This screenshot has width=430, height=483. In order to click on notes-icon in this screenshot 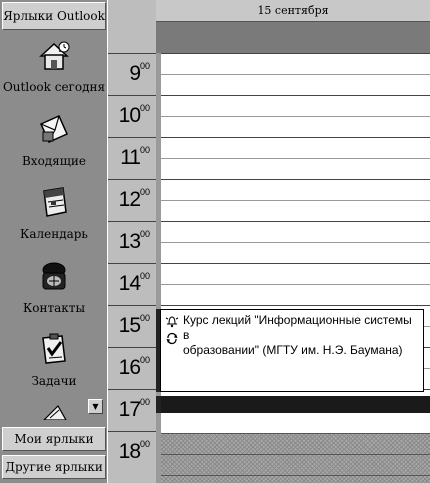, I will do `click(55, 412)`.